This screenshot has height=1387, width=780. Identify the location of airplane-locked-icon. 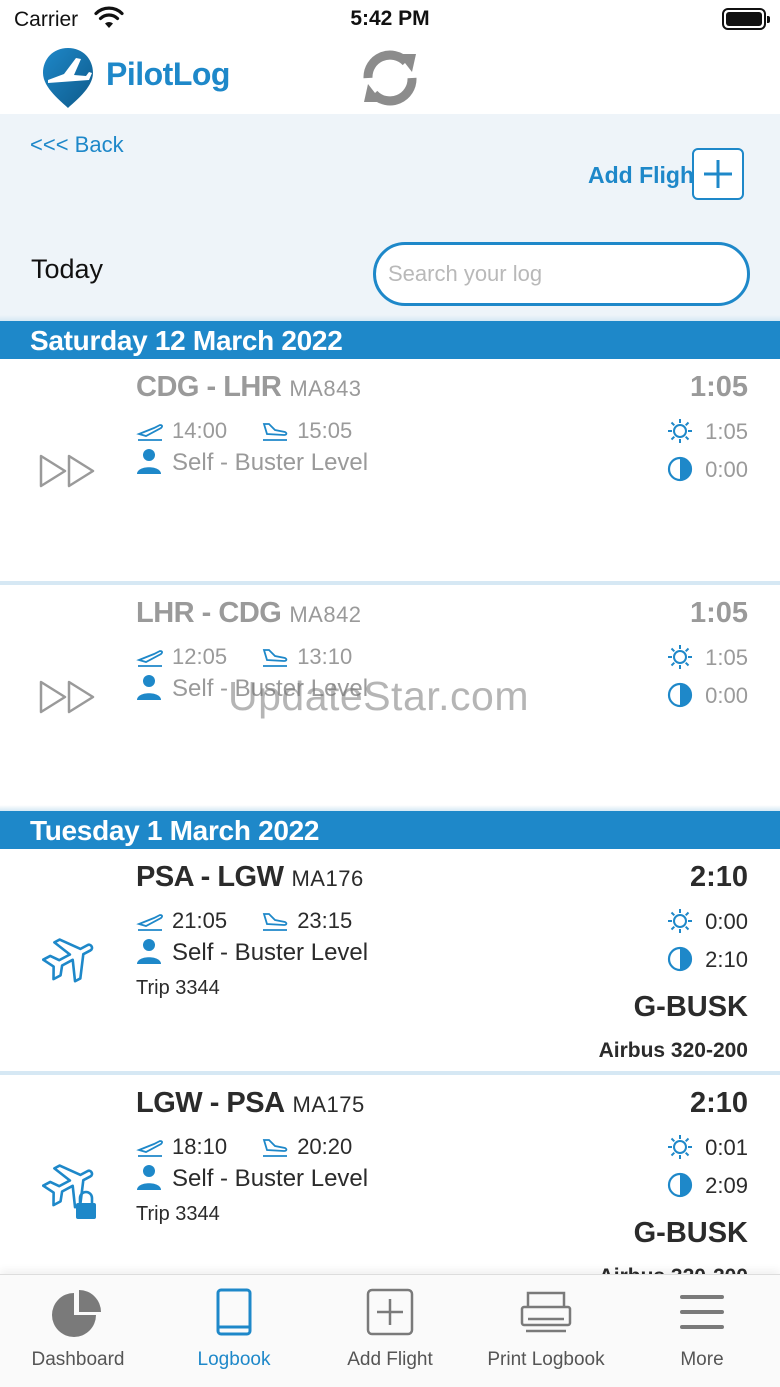
(69, 1191).